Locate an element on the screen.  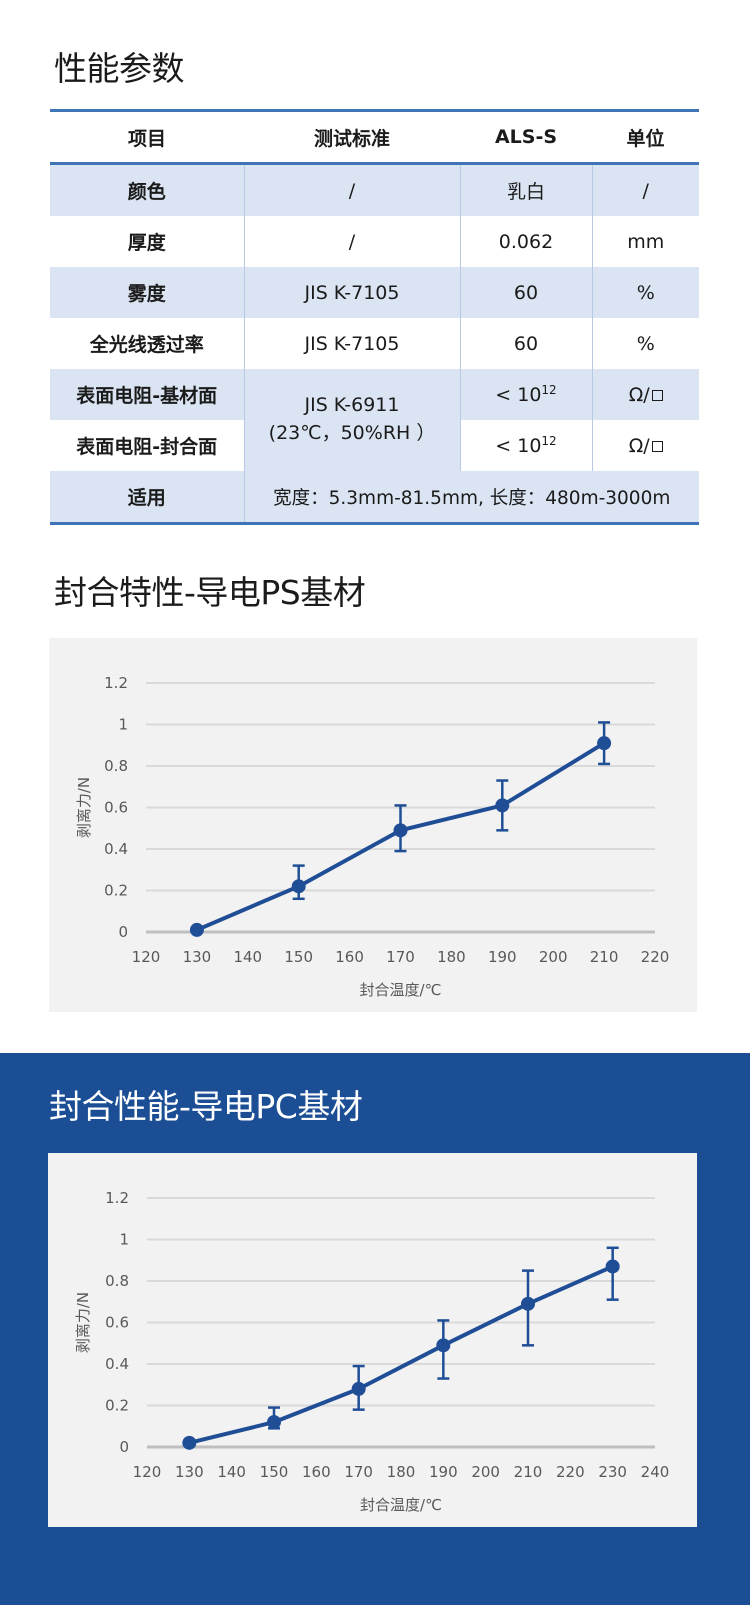
row-item: 雾度 is located at coordinates (147, 292).